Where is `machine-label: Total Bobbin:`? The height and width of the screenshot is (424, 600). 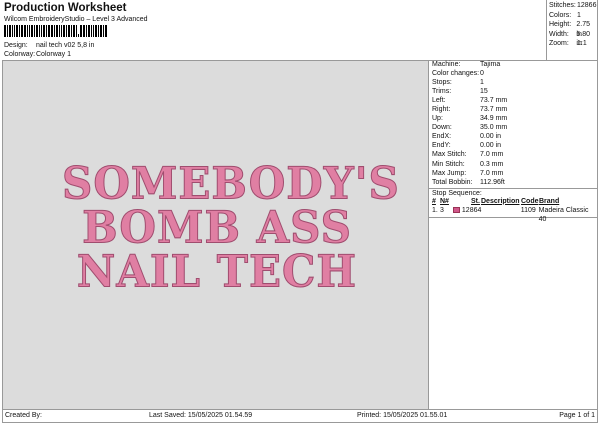 machine-label: Total Bobbin: is located at coordinates (452, 182).